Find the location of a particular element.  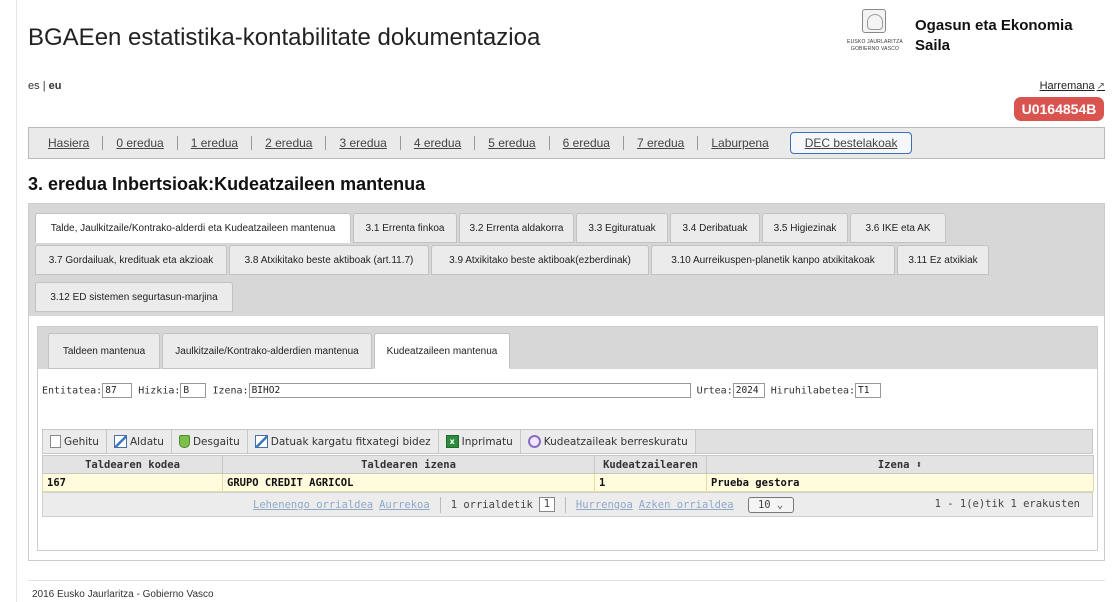

logo-text-1: EUSKO JAURLARITZA is located at coordinates (875, 42).